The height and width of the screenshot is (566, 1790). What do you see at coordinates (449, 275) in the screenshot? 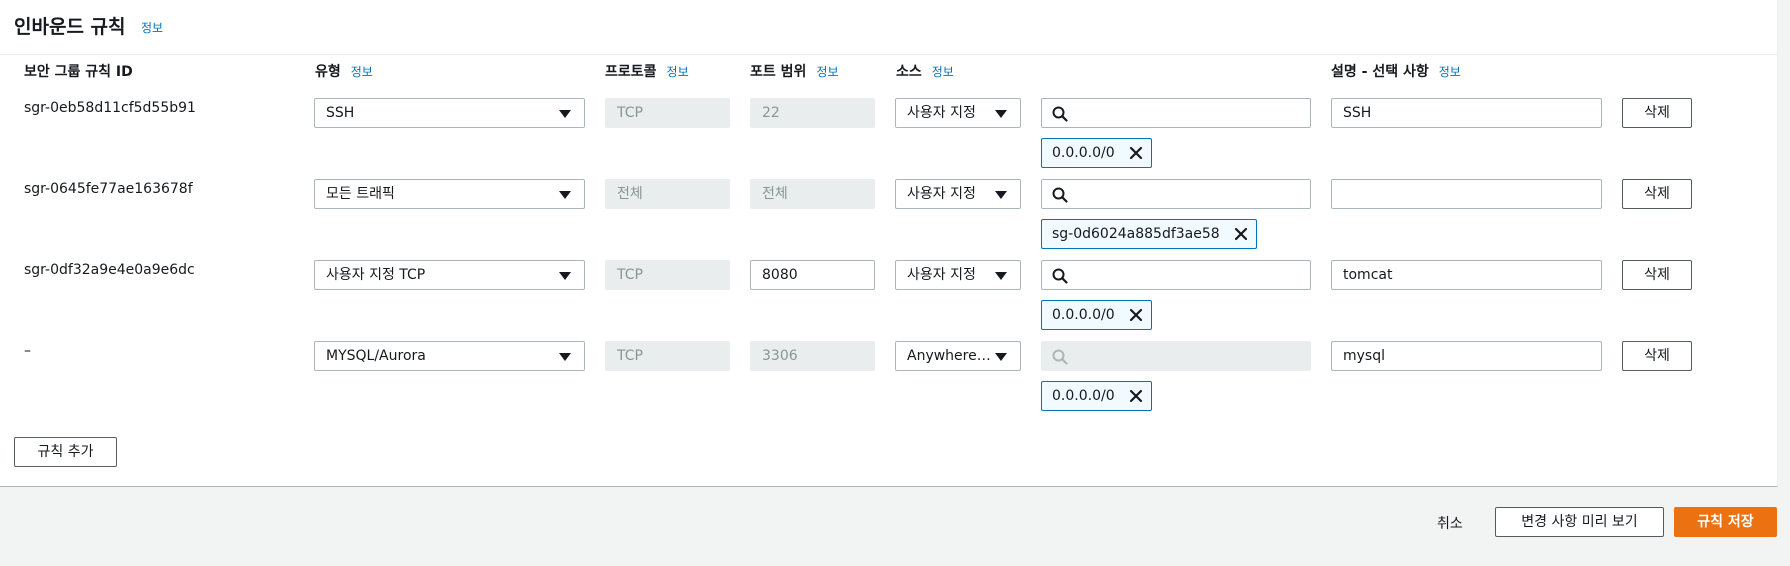
I see `type-select: 사용자 지정 TCP` at bounding box center [449, 275].